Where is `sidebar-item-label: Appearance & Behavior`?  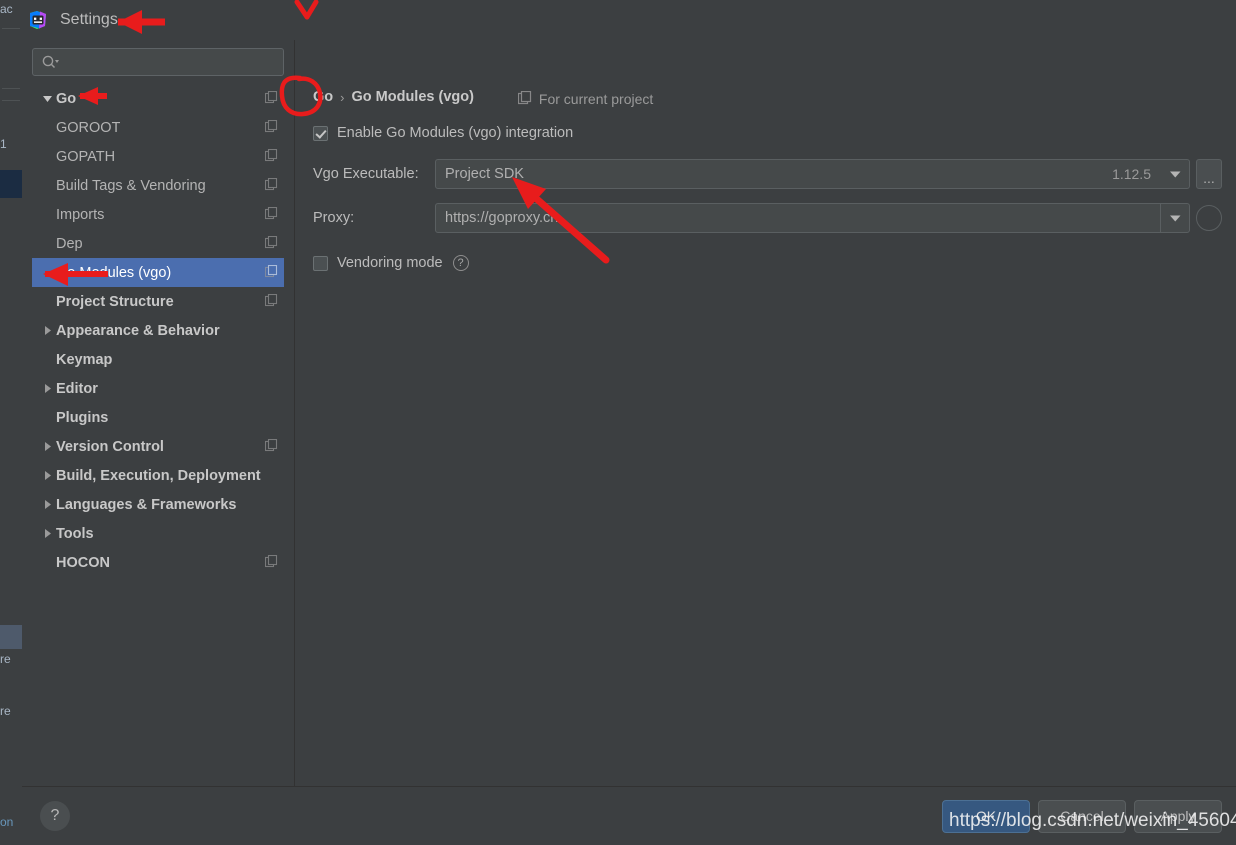 sidebar-item-label: Appearance & Behavior is located at coordinates (138, 330).